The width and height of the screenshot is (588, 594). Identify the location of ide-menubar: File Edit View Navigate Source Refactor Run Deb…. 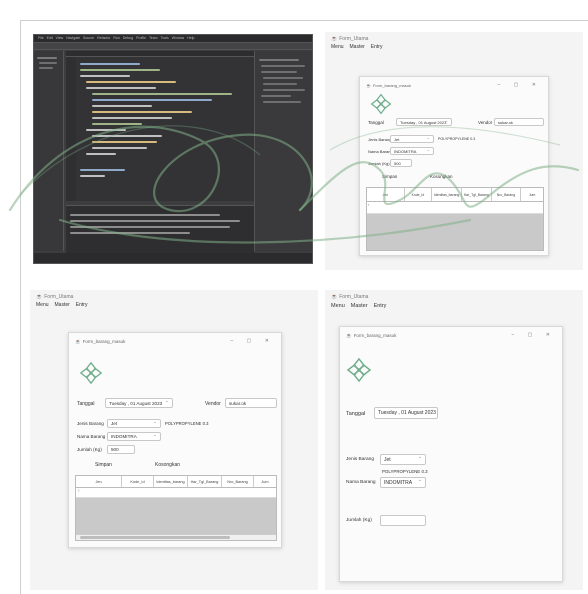
(173, 39).